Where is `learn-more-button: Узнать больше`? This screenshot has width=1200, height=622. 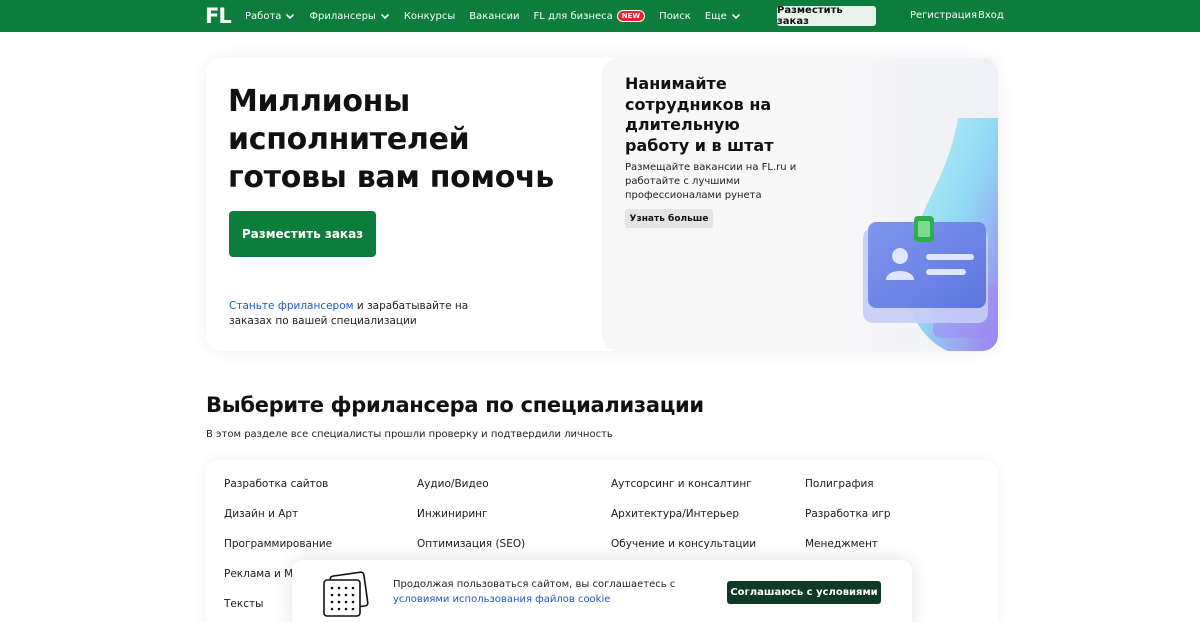
learn-more-button: Узнать больше is located at coordinates (669, 218).